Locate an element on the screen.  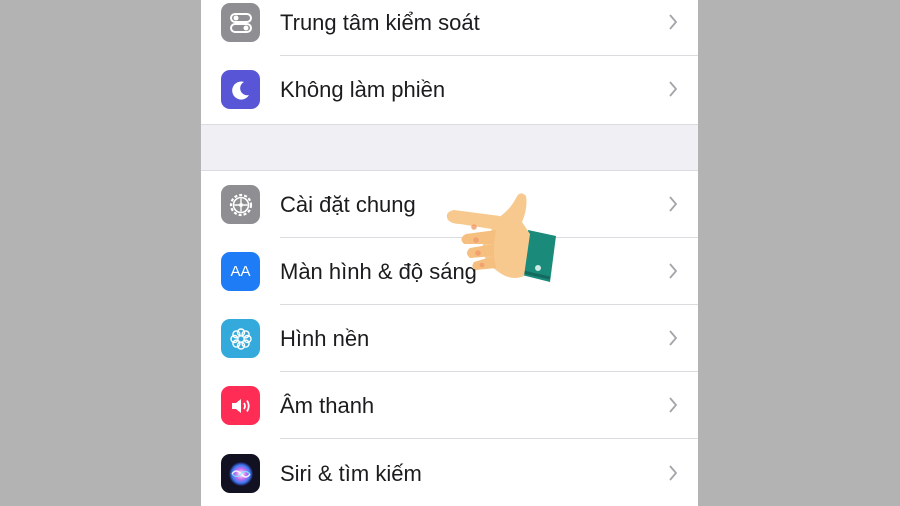
settings-item-label: Siri & tìm kiếm is located at coordinates (351, 473).